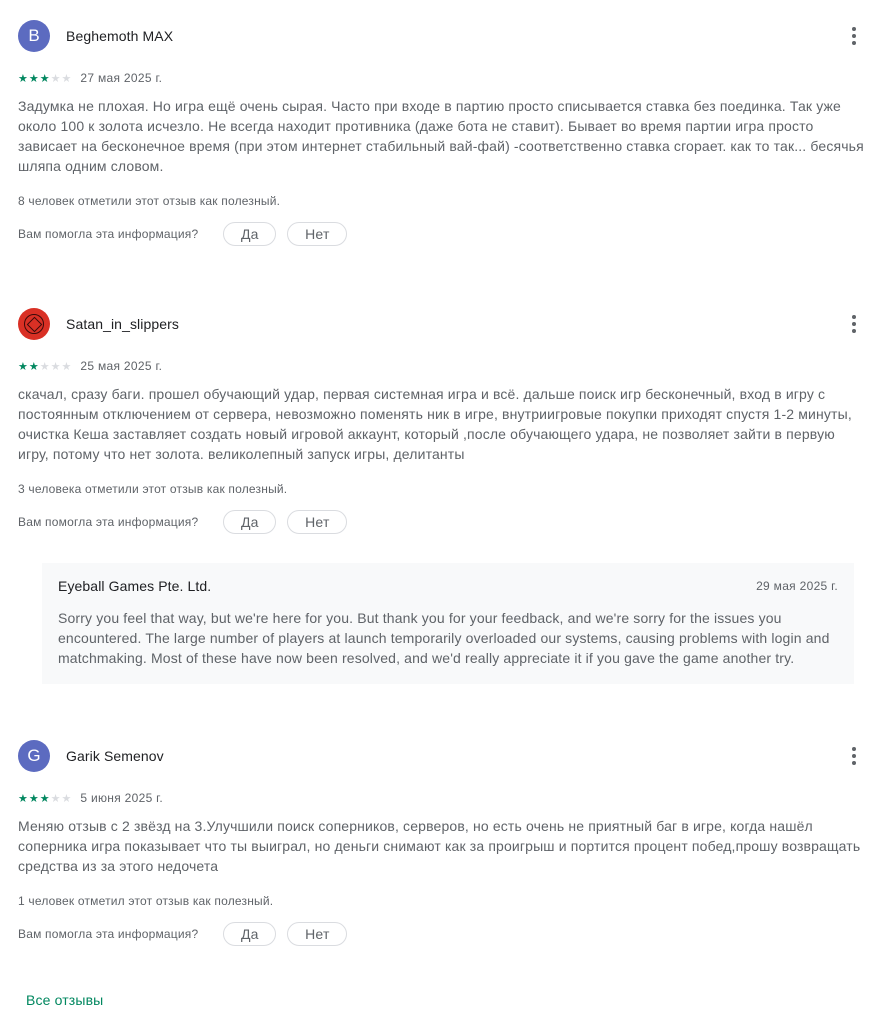  Describe the element at coordinates (121, 366) in the screenshot. I see `review-date: 25 мая 2025 г.` at that location.